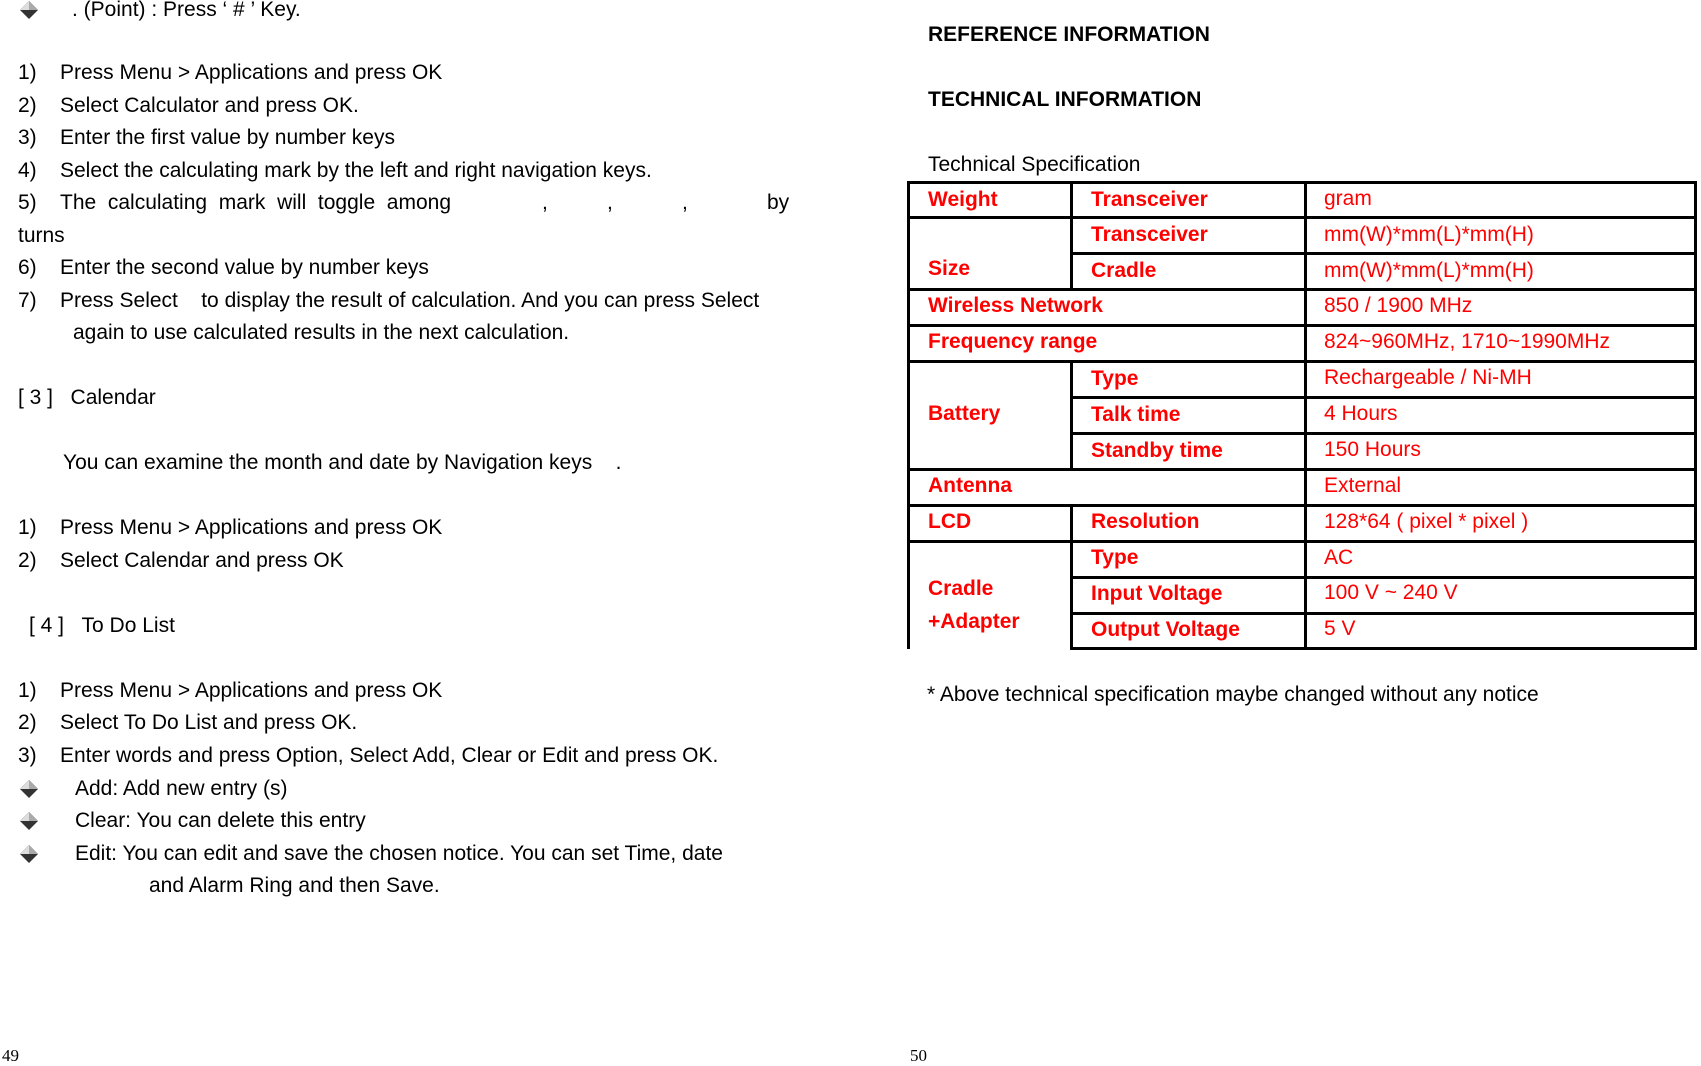  Describe the element at coordinates (964, 413) in the screenshot. I see `group-battery: Battery` at that location.